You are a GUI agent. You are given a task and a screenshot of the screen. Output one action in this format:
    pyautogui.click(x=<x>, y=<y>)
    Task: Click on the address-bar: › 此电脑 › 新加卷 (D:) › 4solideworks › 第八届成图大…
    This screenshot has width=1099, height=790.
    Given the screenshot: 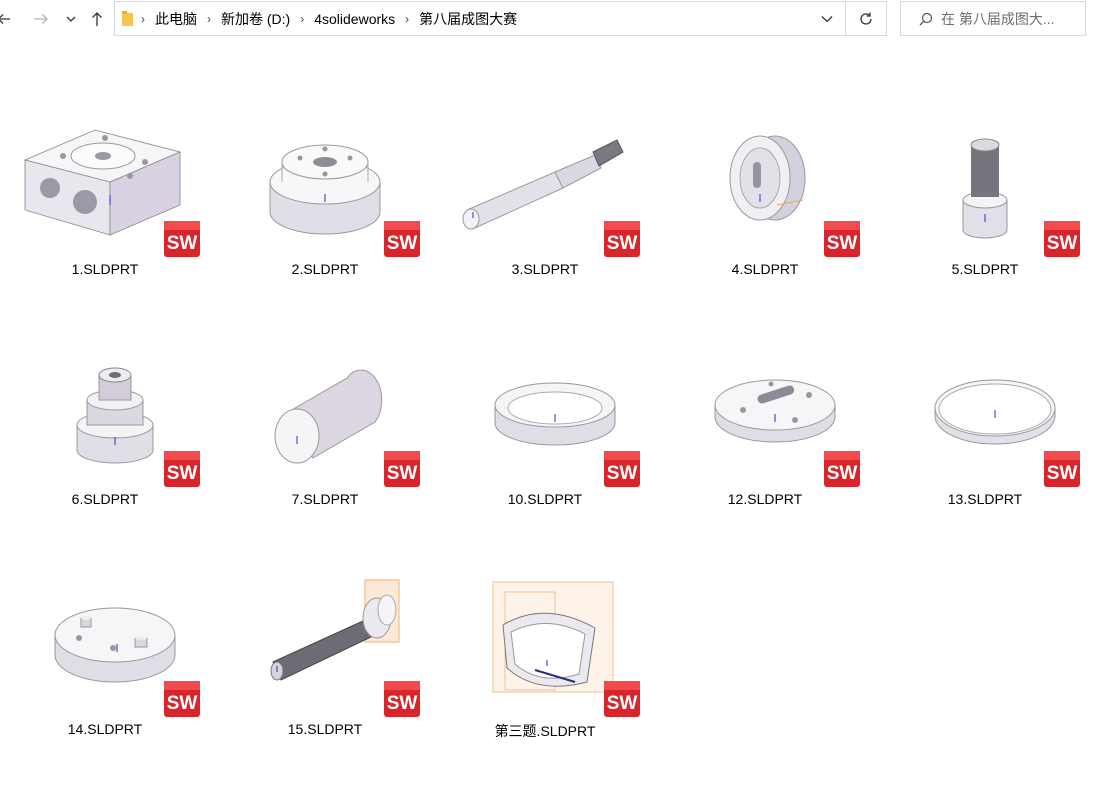 What is the action you would take?
    pyautogui.click(x=480, y=18)
    